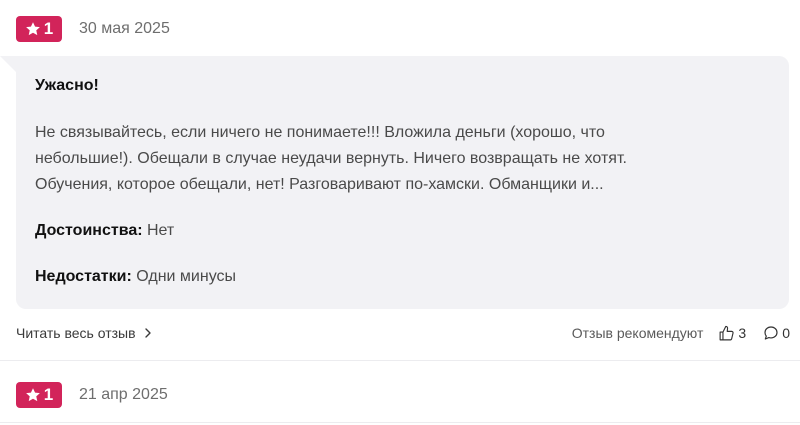  What do you see at coordinates (402, 231) in the screenshot?
I see `review-pros: Достоинства: Нет` at bounding box center [402, 231].